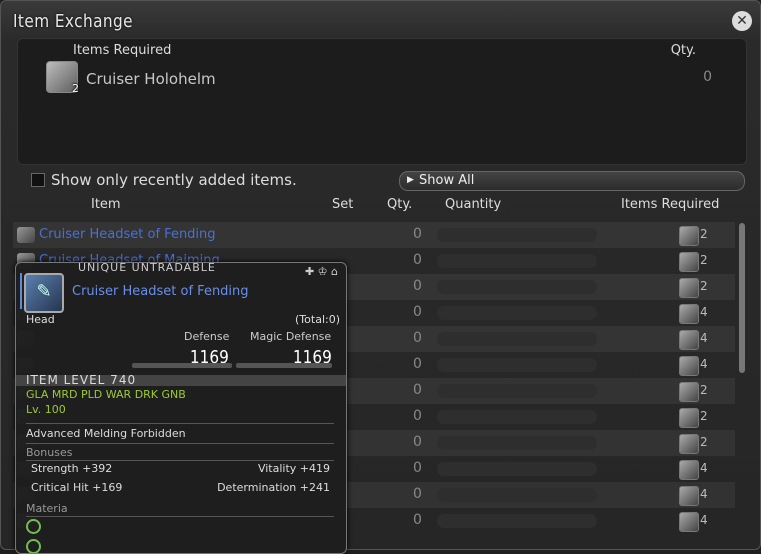 This screenshot has height=554, width=761. I want to click on materia-label: Materia, so click(47, 508).